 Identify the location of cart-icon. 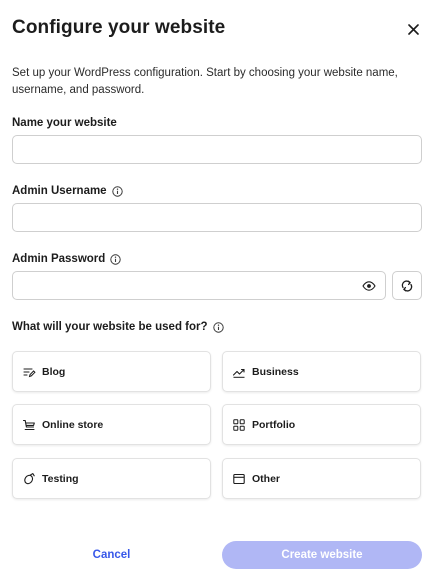
(29, 425).